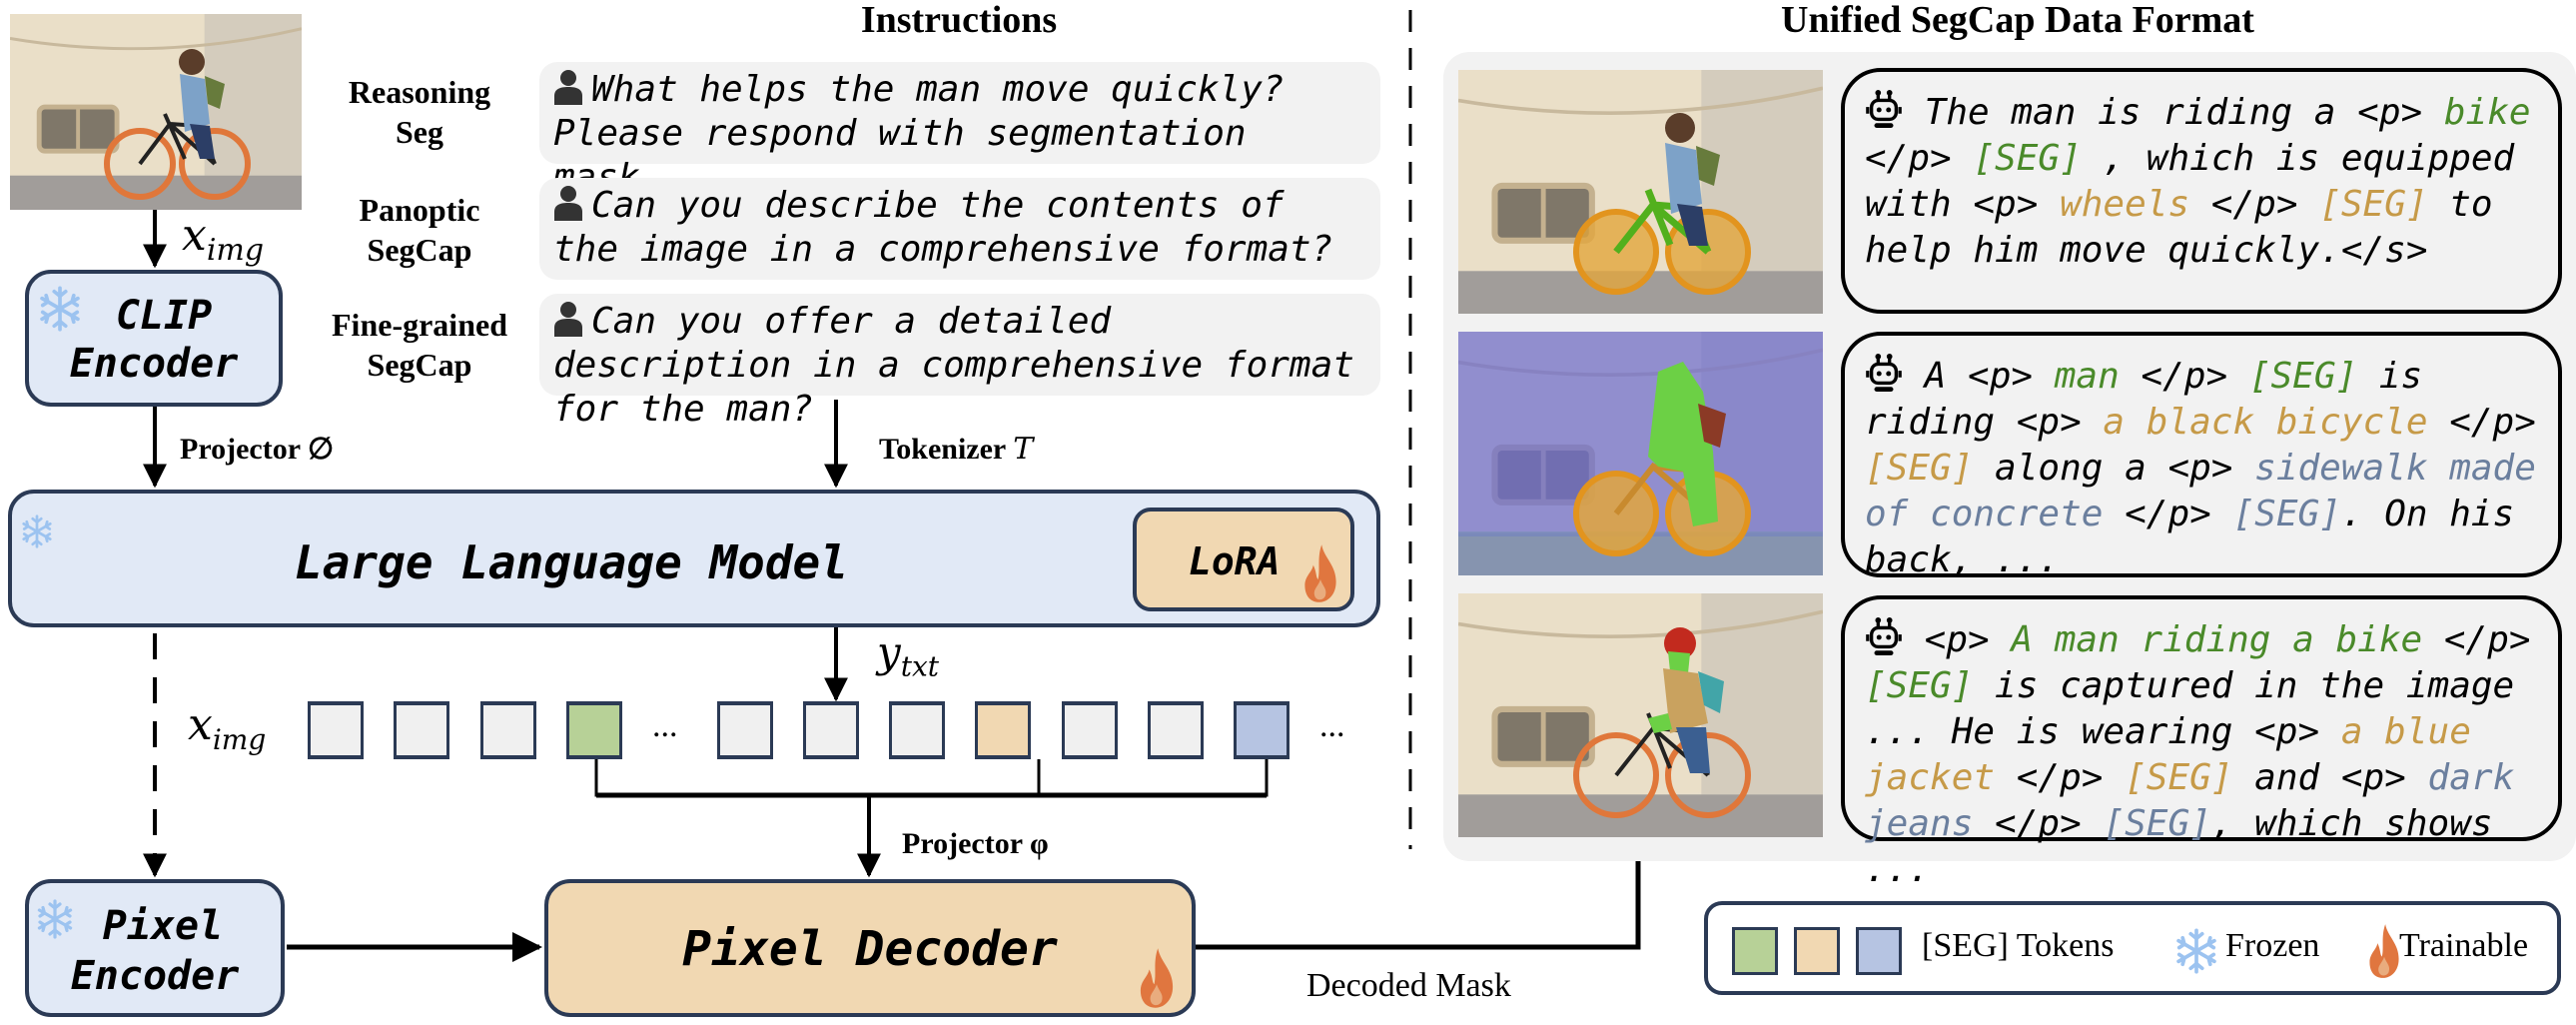 Image resolution: width=2576 pixels, height=1025 pixels. I want to click on legend-swatch-green, so click(1755, 951).